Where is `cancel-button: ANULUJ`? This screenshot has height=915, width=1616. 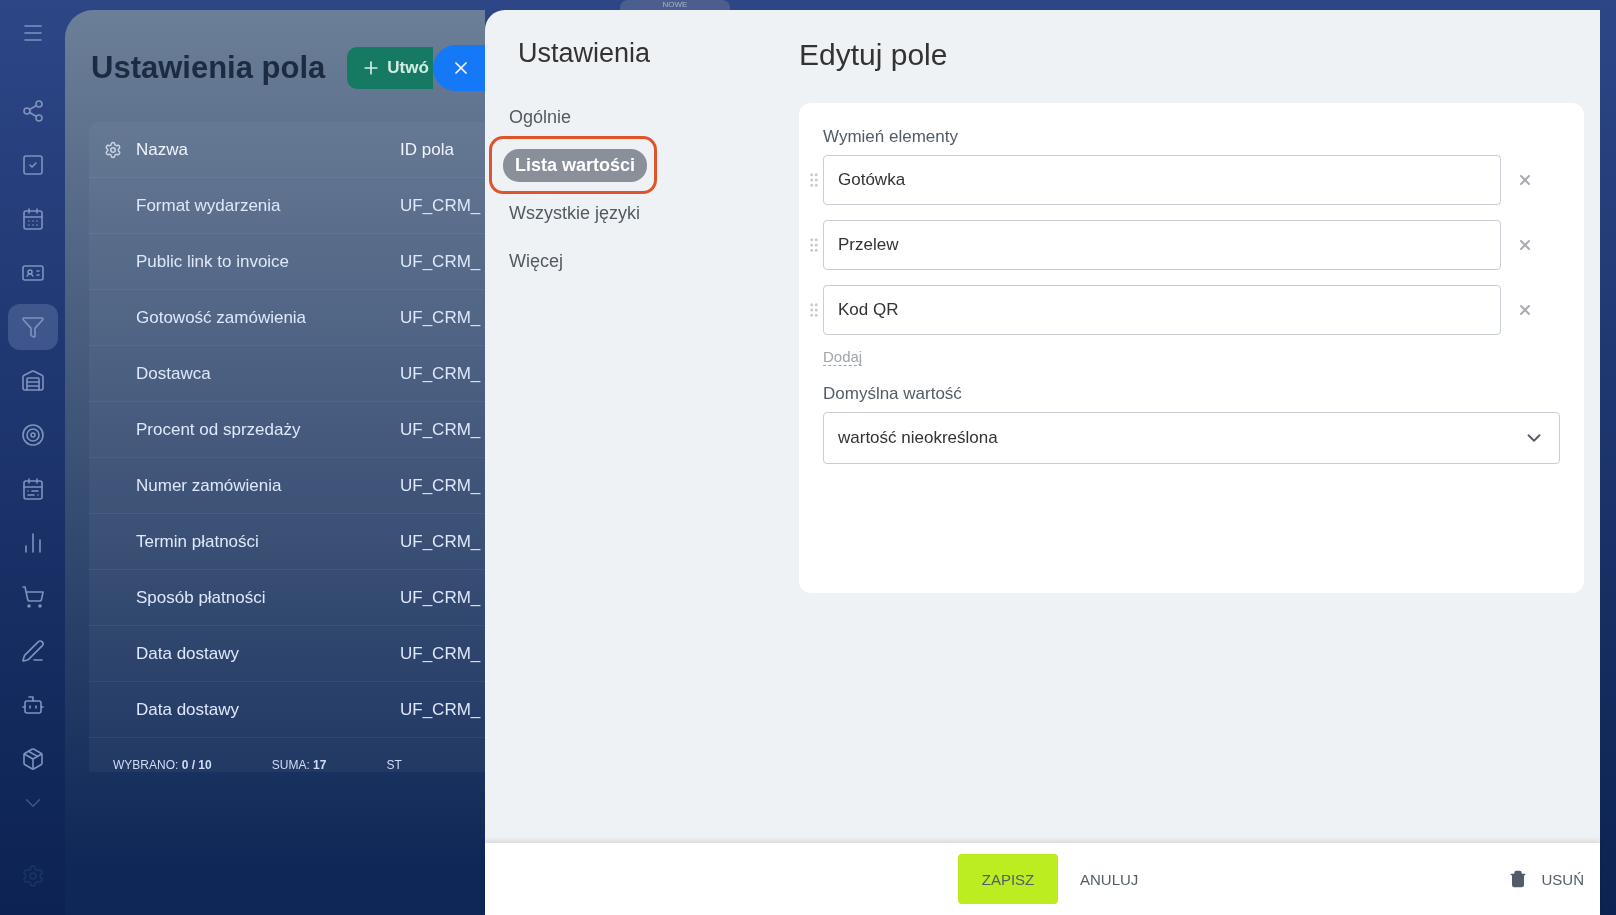
cancel-button: ANULUJ is located at coordinates (1109, 879).